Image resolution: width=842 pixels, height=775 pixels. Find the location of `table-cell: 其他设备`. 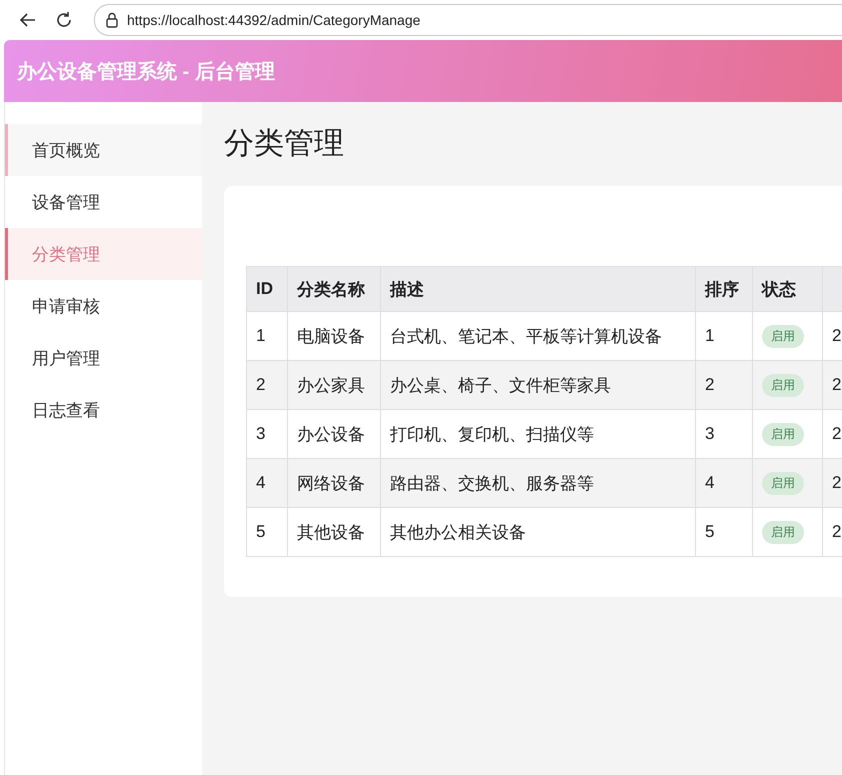

table-cell: 其他设备 is located at coordinates (334, 532).